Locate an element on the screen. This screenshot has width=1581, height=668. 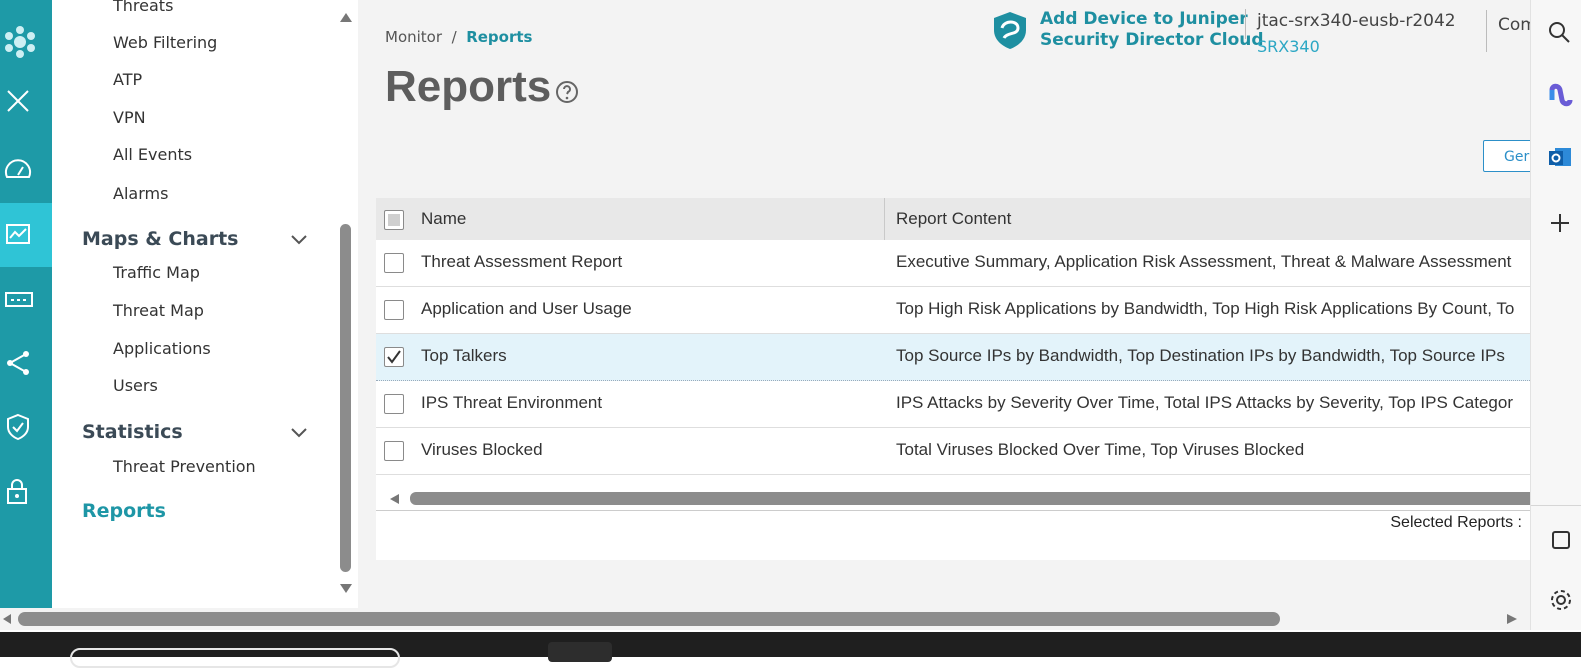
page-title: Reports is located at coordinates (468, 86).